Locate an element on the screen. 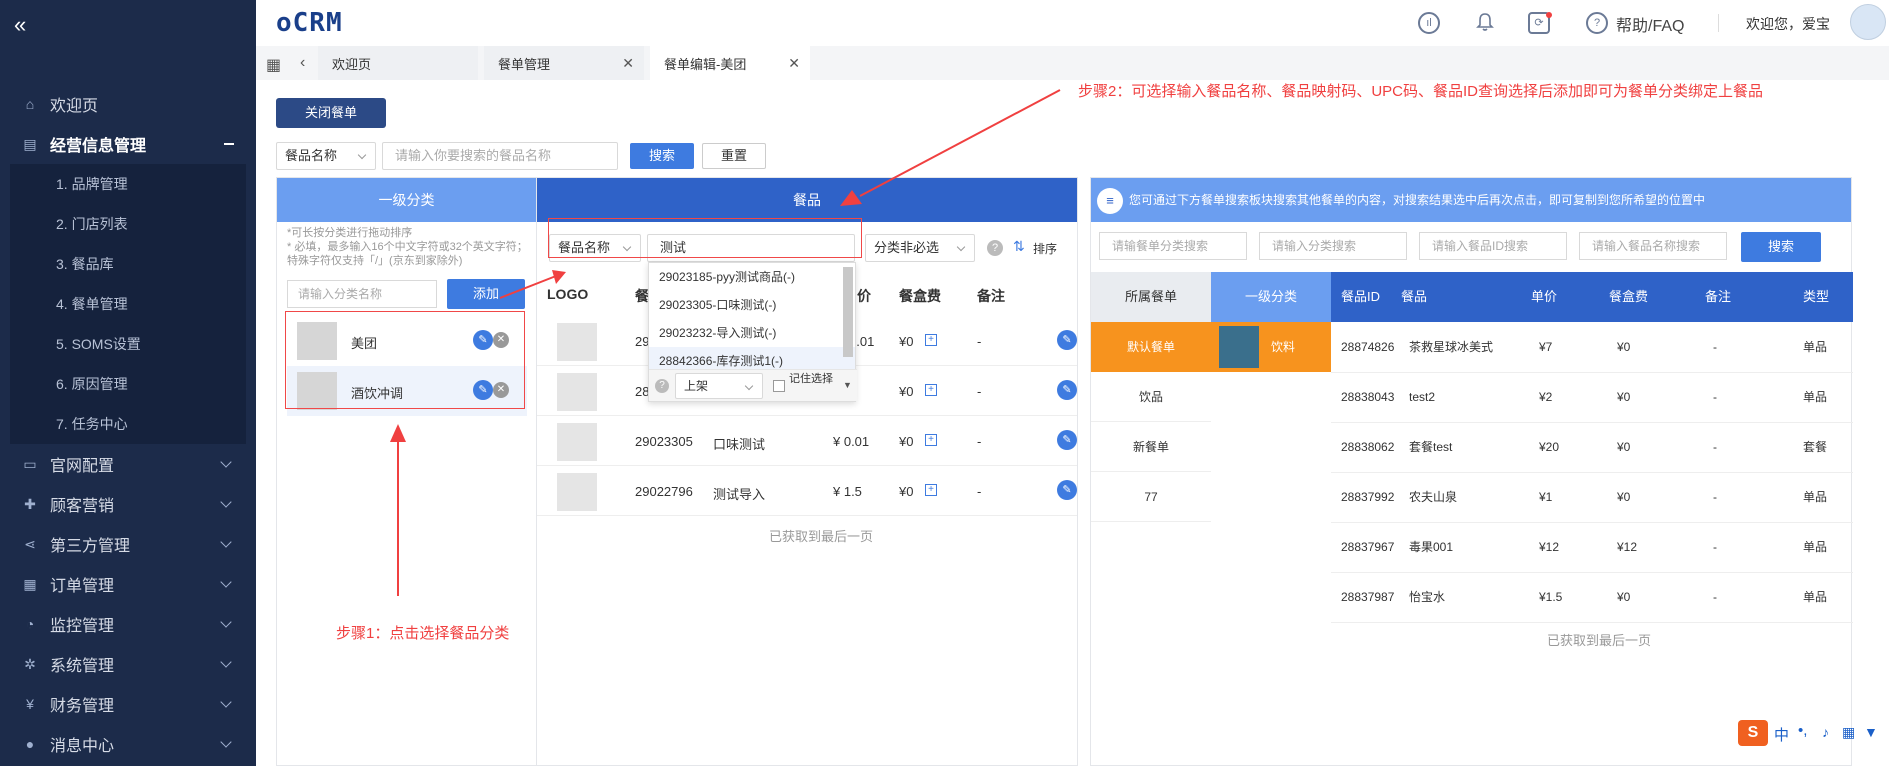  sort-label: 排序 is located at coordinates (1045, 248).